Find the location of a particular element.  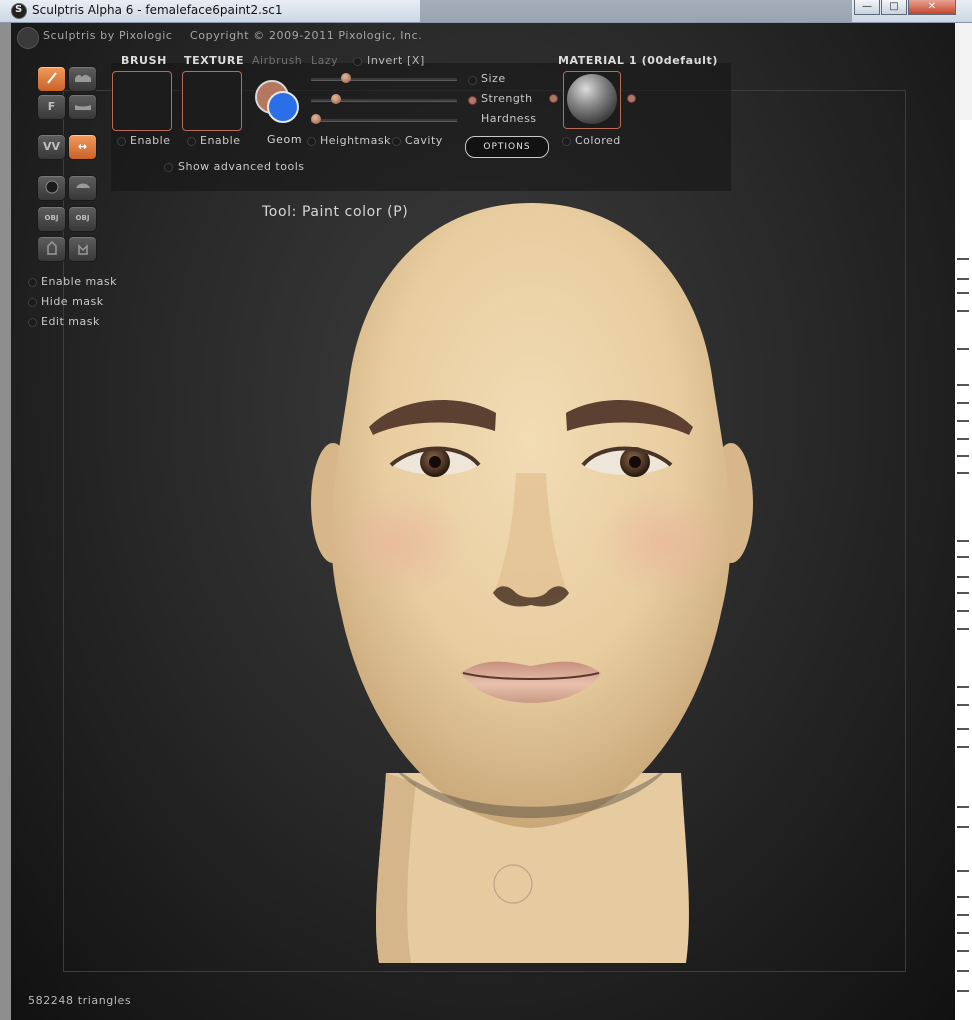

advanced-tools-label: Show advanced tools is located at coordinates (241, 166).